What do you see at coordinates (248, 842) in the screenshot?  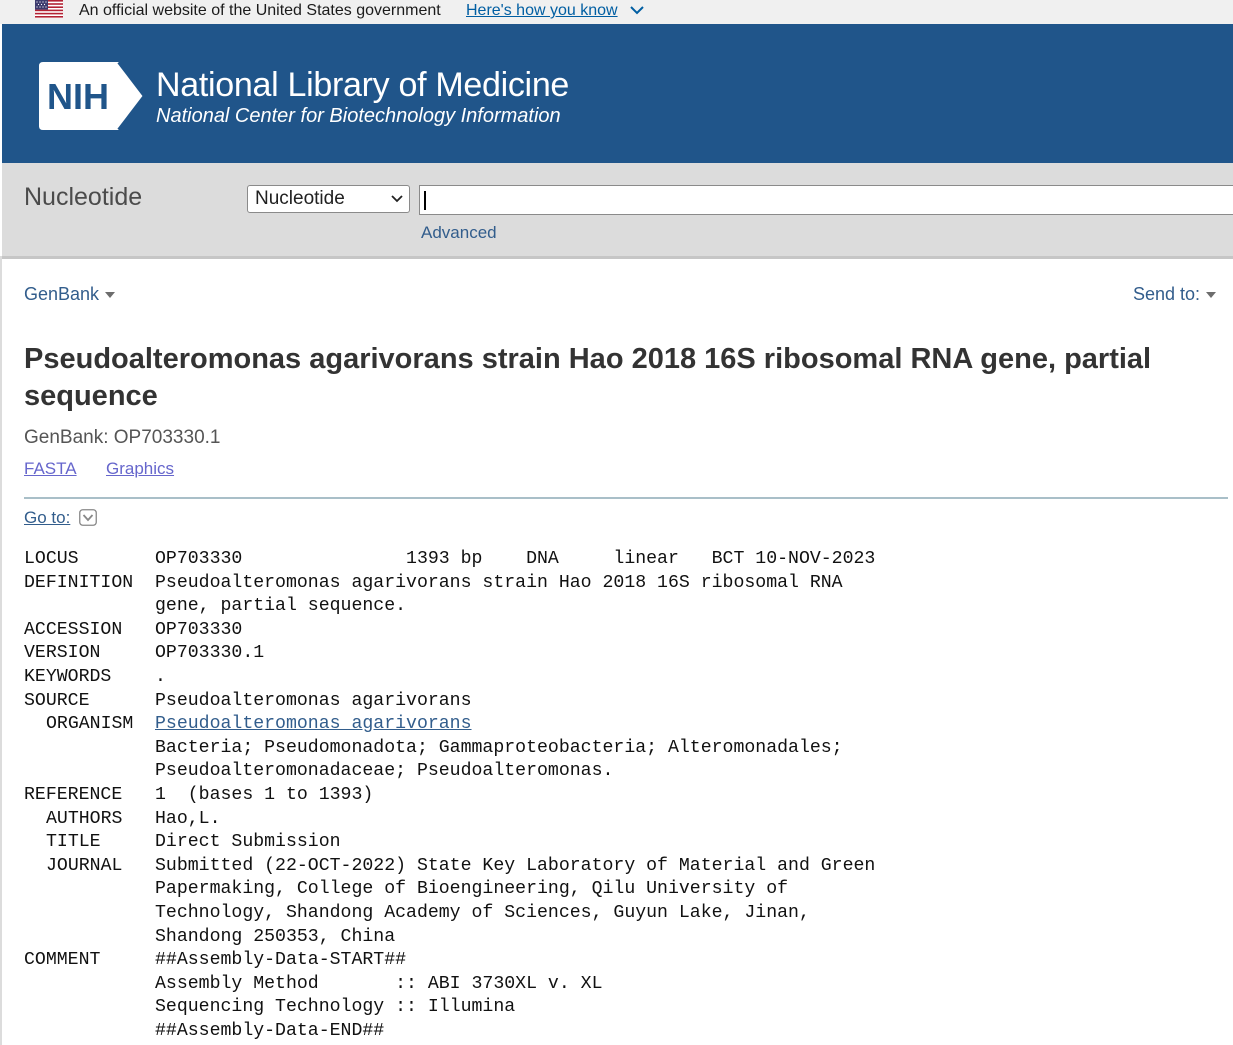 I see `field-value: Direct Submission` at bounding box center [248, 842].